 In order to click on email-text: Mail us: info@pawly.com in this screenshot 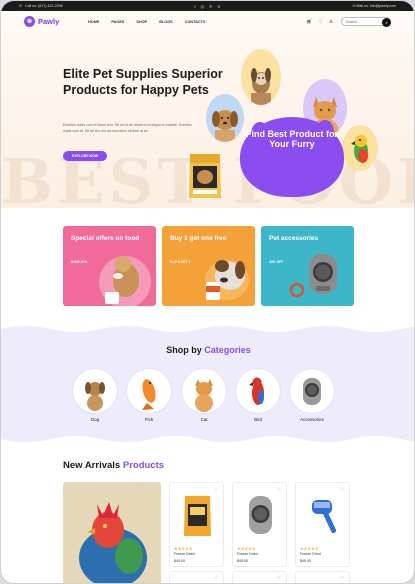, I will do `click(376, 6)`.